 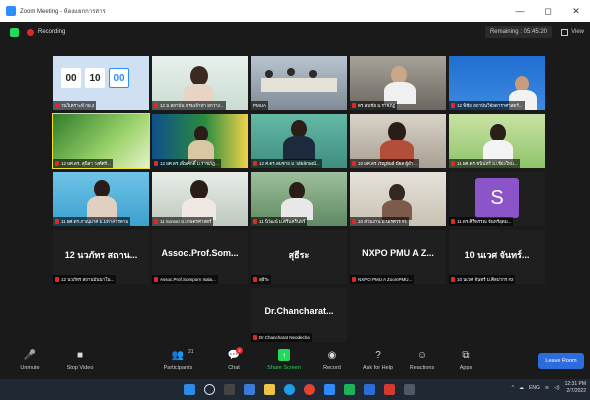 I want to click on share-screen-button: ↑ Share Screen, so click(x=284, y=360).